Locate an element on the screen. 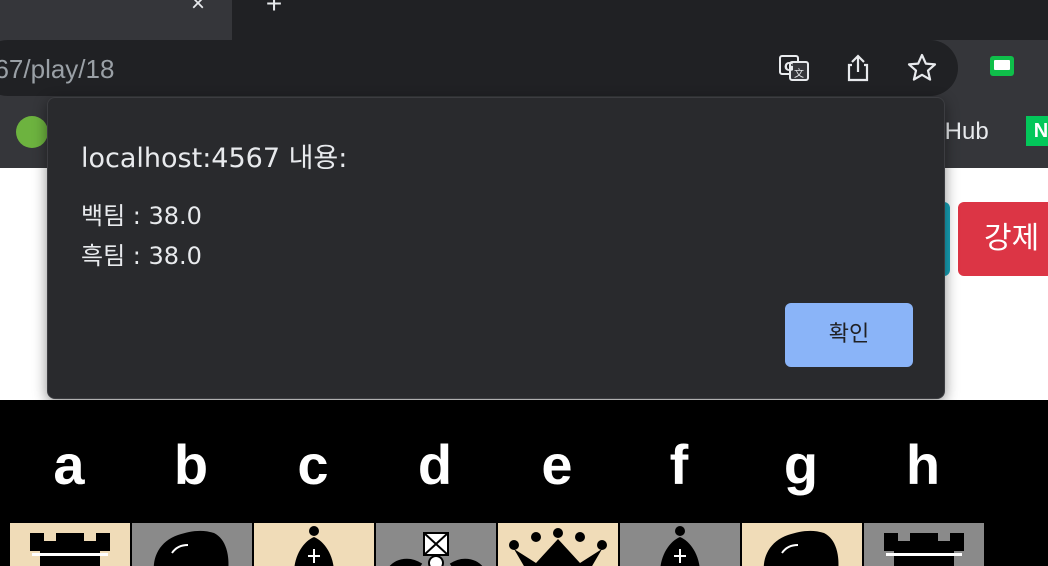  ok-button: 확인 is located at coordinates (849, 335).